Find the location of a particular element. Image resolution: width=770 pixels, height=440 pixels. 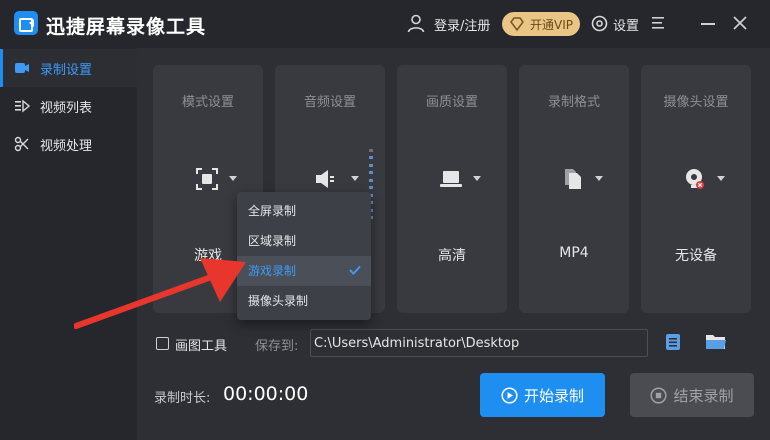

format-settings-card: 录制格式 MP4 is located at coordinates (574, 189).